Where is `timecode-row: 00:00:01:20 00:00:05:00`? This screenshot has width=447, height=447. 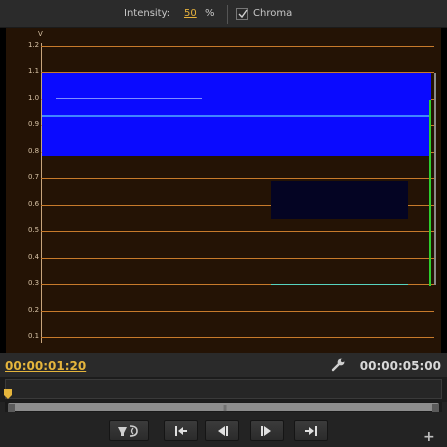 timecode-row: 00:00:01:20 00:00:05:00 is located at coordinates (223, 365).